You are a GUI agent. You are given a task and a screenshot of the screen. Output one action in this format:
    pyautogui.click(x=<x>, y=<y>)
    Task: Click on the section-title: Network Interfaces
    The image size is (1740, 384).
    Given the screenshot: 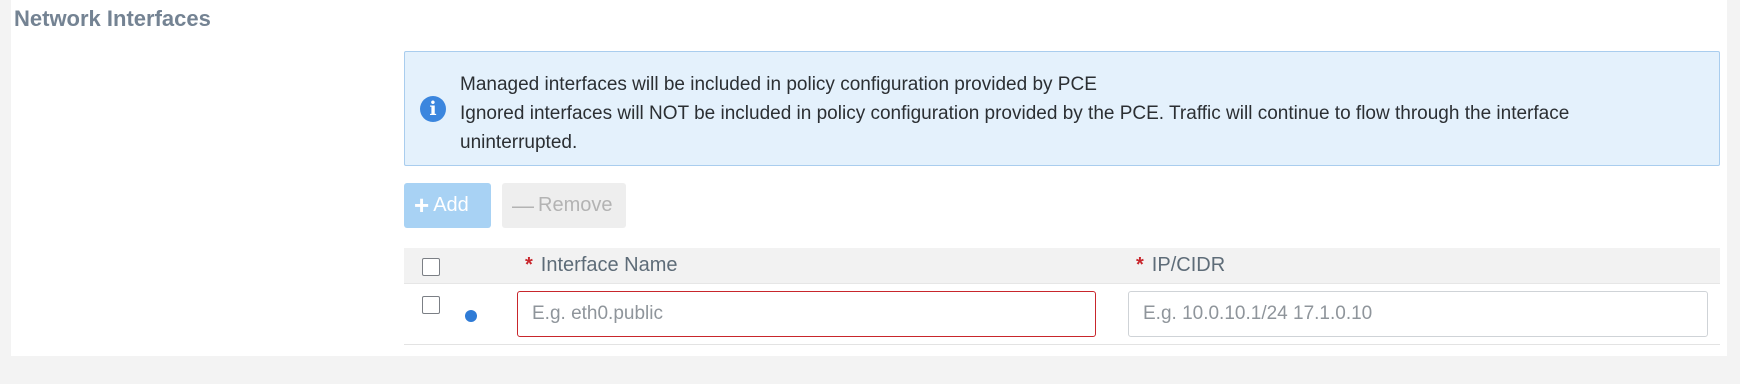 What is the action you would take?
    pyautogui.click(x=112, y=18)
    